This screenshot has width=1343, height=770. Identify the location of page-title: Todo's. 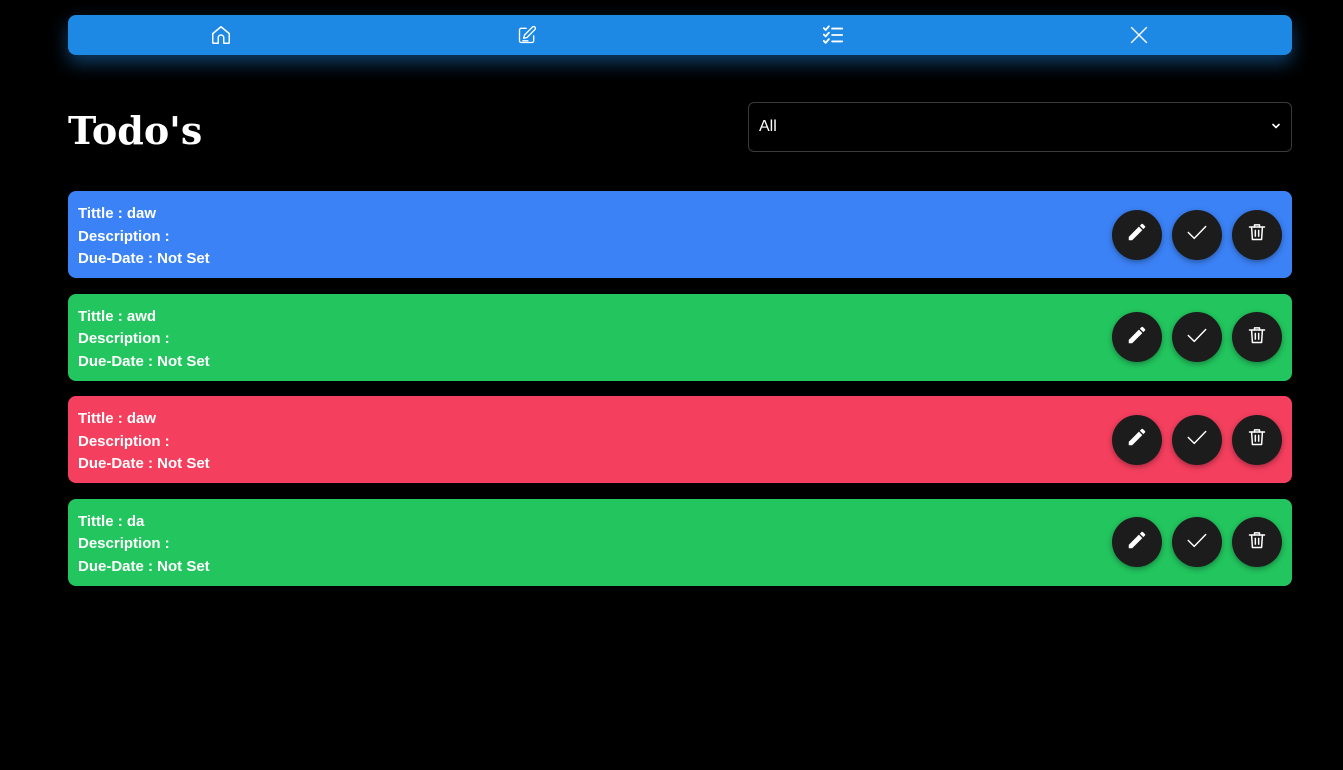
(135, 130).